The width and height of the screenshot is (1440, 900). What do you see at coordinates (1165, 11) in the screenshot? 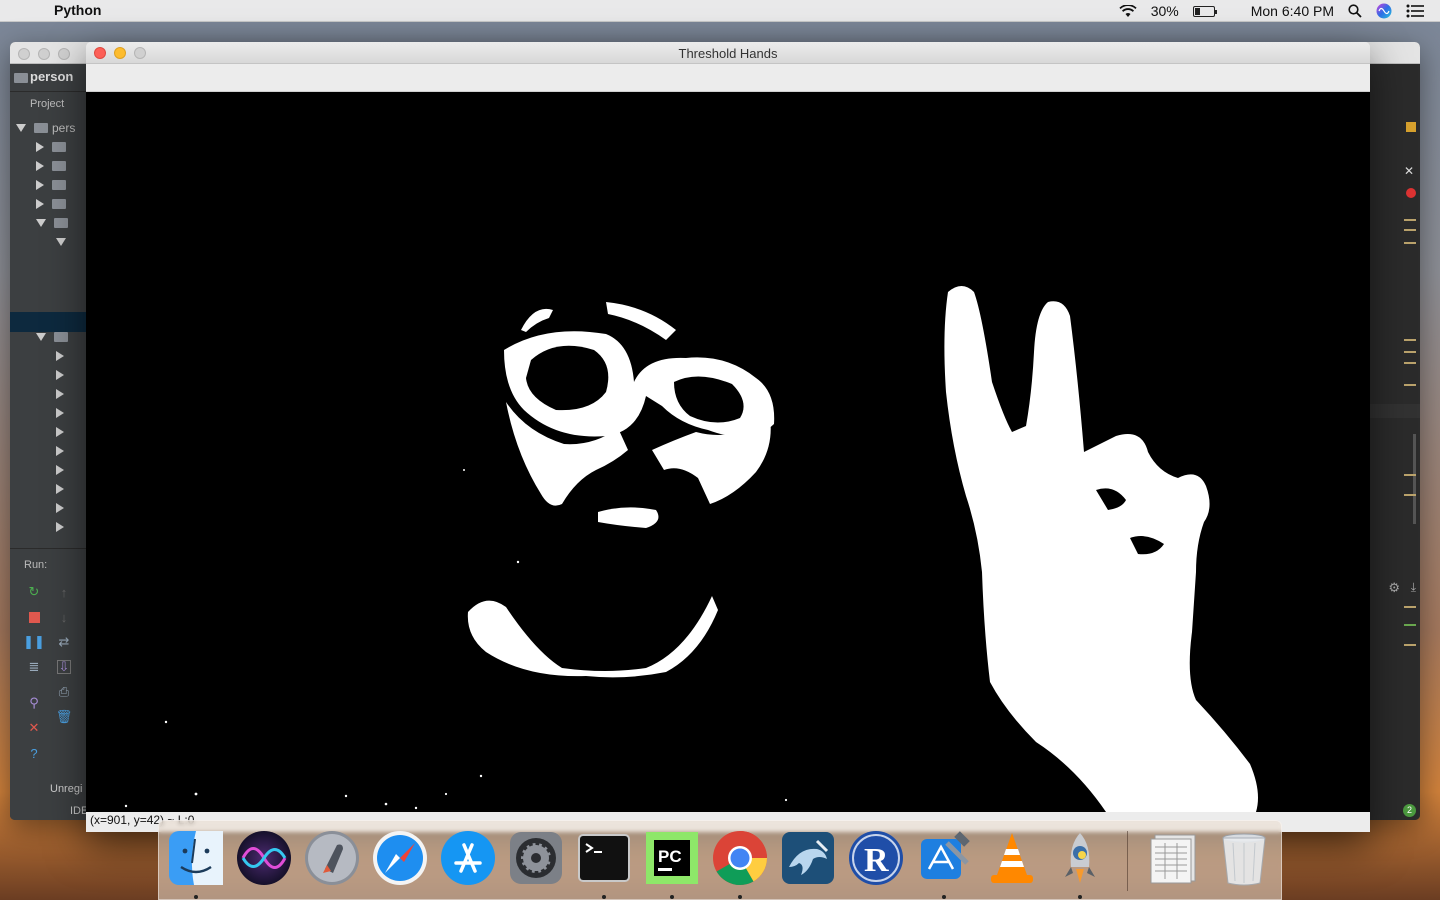
I see `battery-percent: 30%` at bounding box center [1165, 11].